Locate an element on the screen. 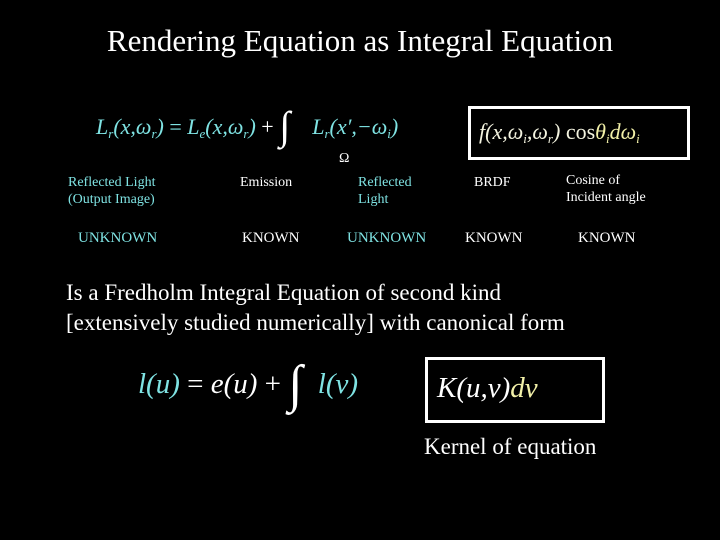 The height and width of the screenshot is (540, 720). brdf-term-expression: f(x,ωi,ωr) cosθidωi is located at coordinates (559, 133).